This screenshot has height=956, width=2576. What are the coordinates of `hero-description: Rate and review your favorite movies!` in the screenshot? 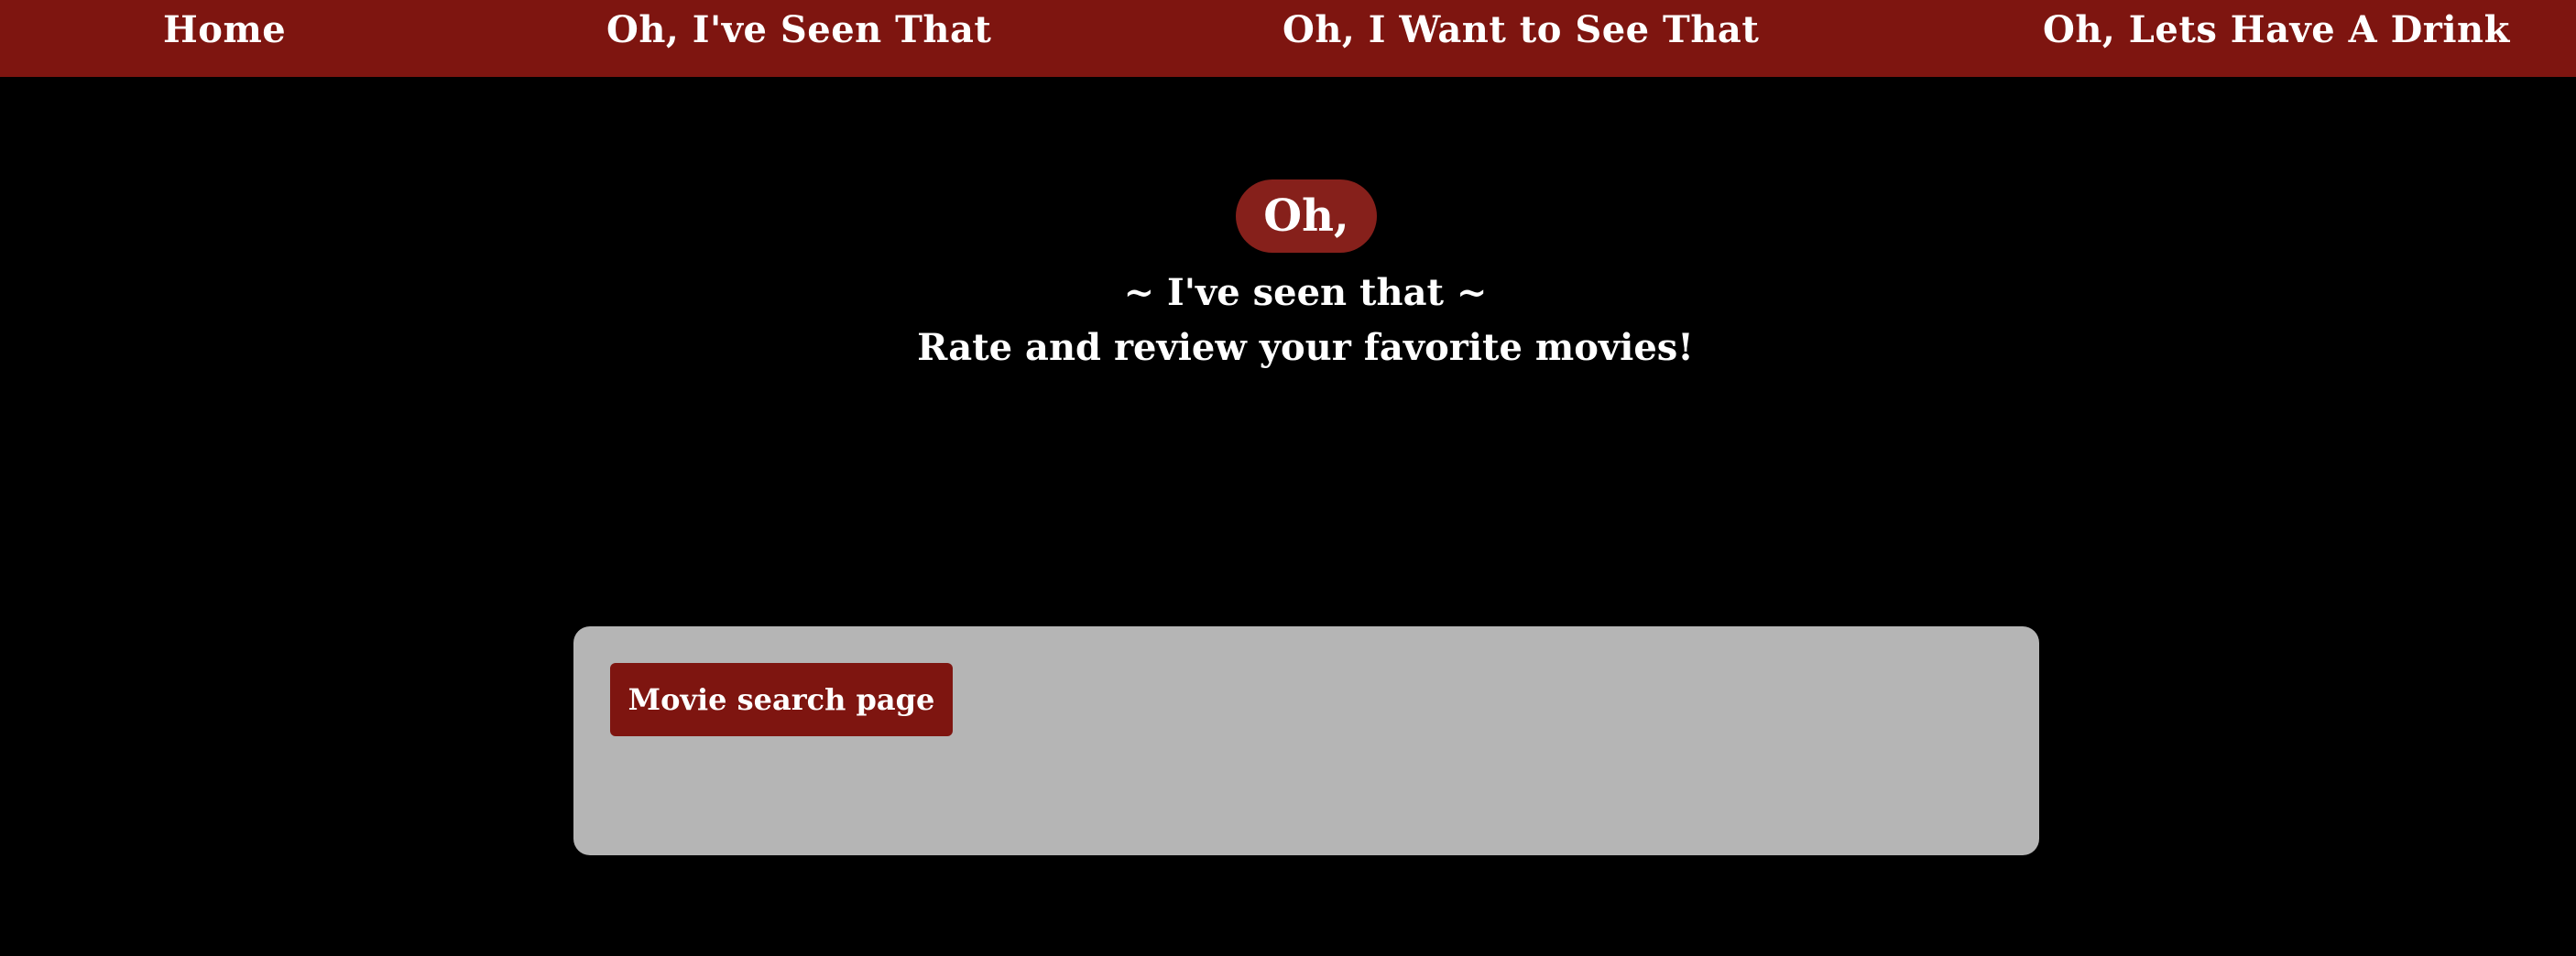 It's located at (1305, 347).